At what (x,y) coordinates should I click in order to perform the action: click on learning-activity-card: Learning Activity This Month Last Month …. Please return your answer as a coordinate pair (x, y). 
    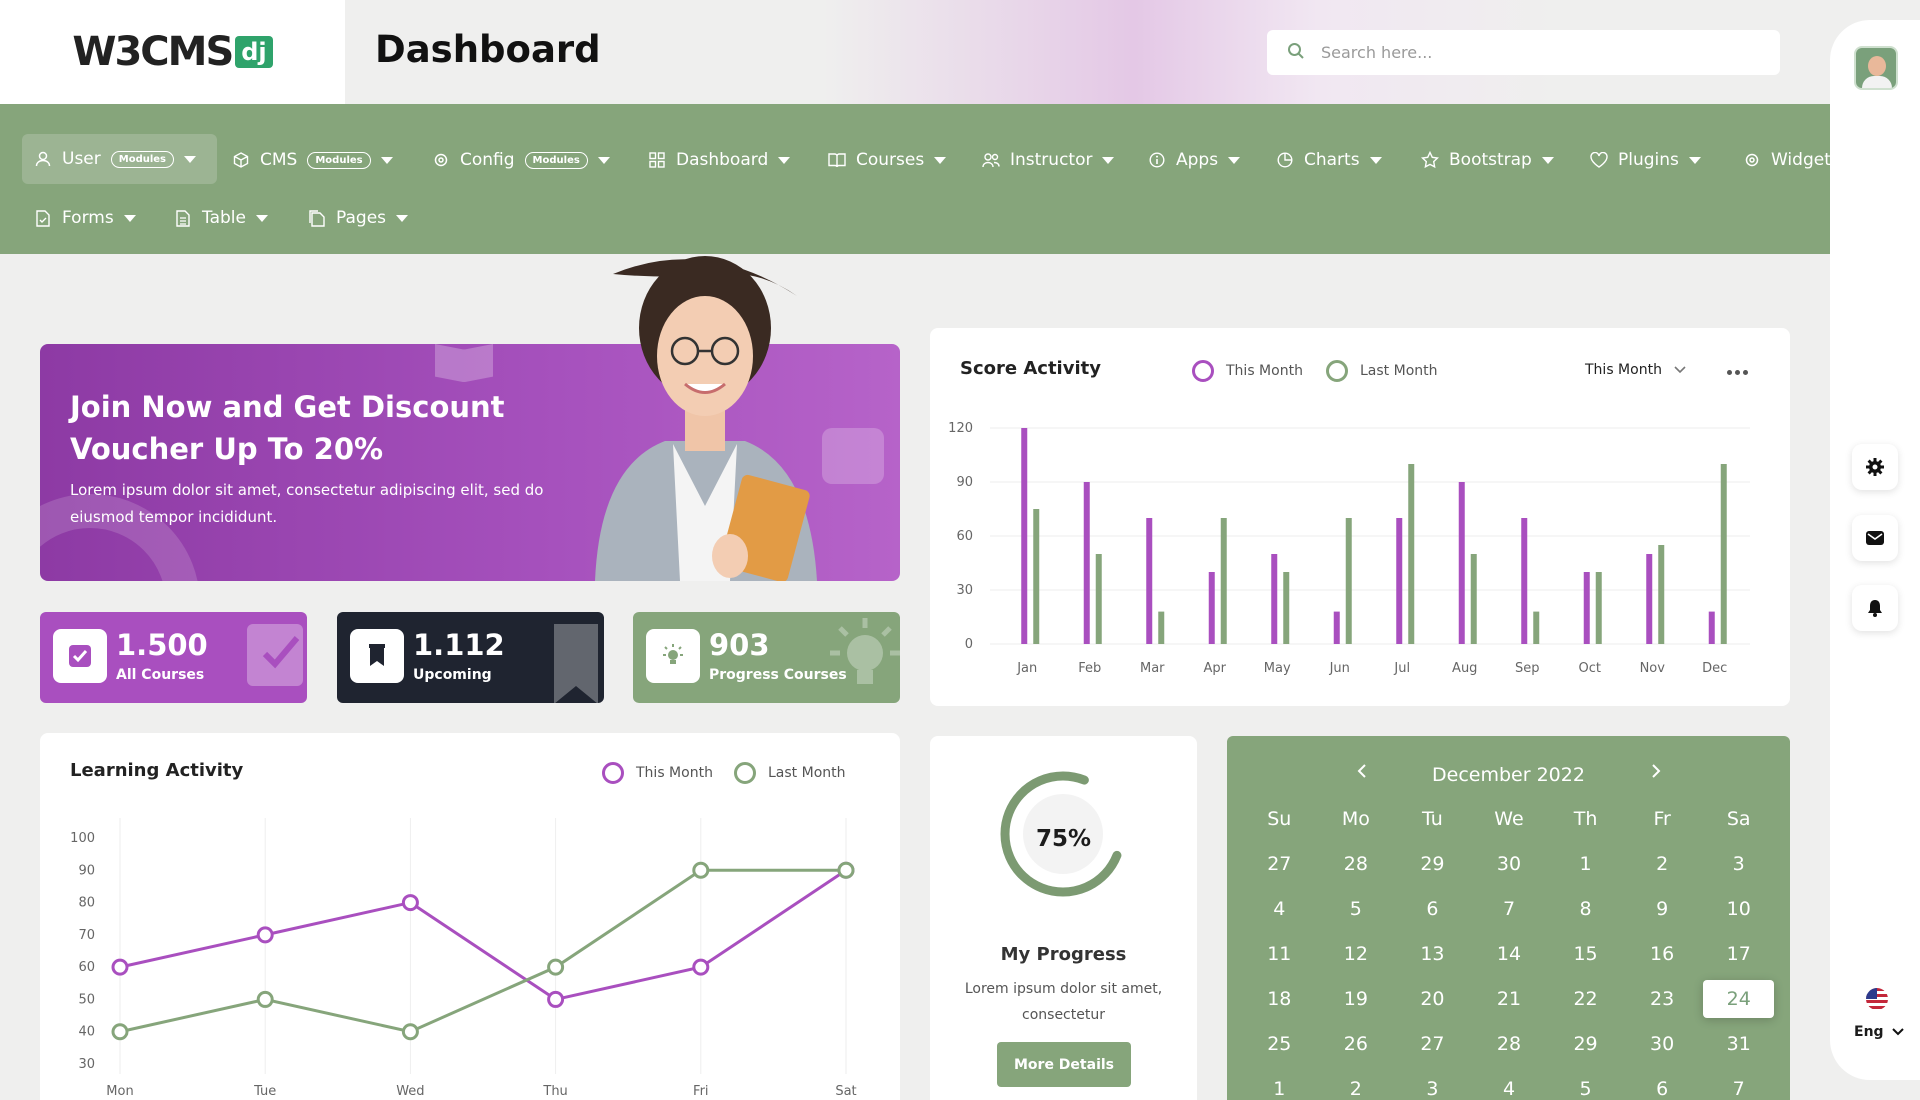
    Looking at the image, I should click on (470, 916).